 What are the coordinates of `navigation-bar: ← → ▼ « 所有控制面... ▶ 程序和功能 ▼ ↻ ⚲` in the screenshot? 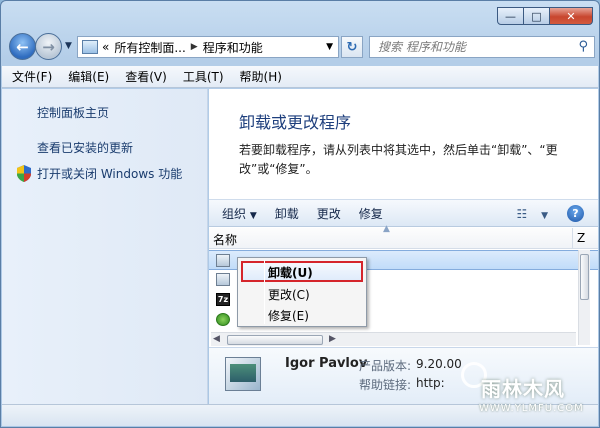 It's located at (302, 47).